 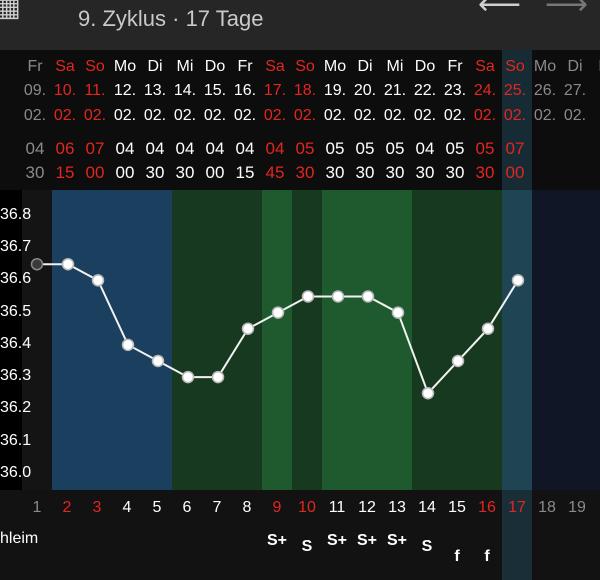 I want to click on arrow-left-icon: ⟵, so click(x=499, y=10).